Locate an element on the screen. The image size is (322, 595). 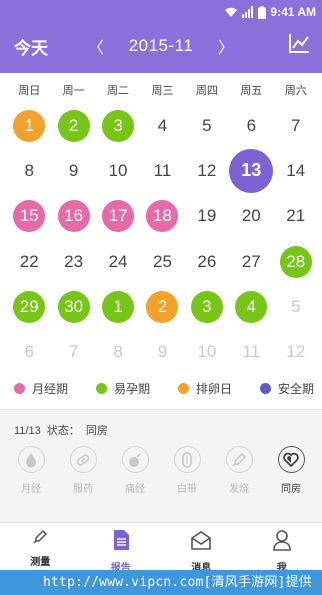
calendar-cell: 17 is located at coordinates (118, 216).